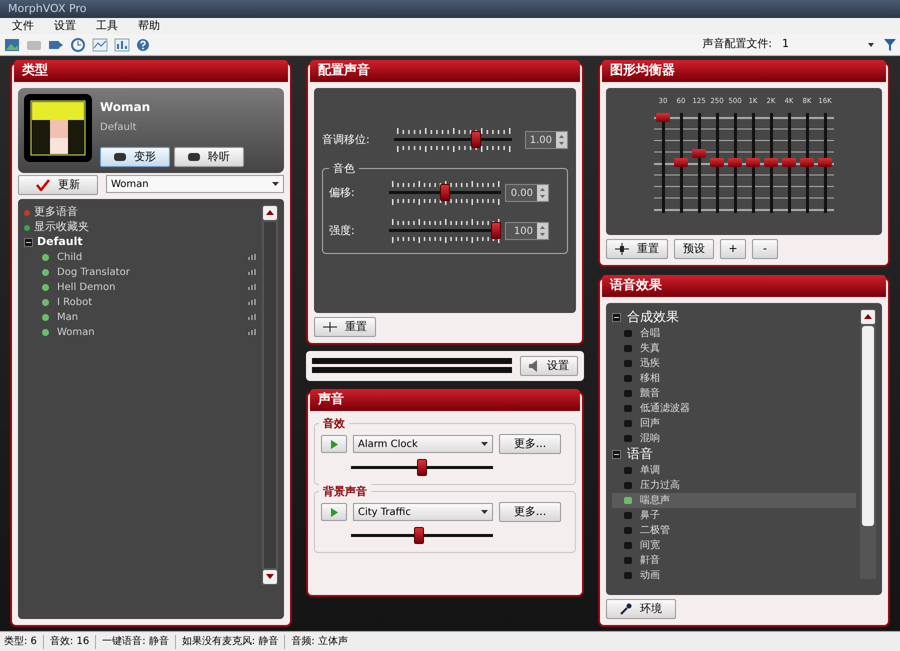 Image resolution: width=900 pixels, height=651 pixels. What do you see at coordinates (734, 575) in the screenshot?
I see `effect-item: 动画` at bounding box center [734, 575].